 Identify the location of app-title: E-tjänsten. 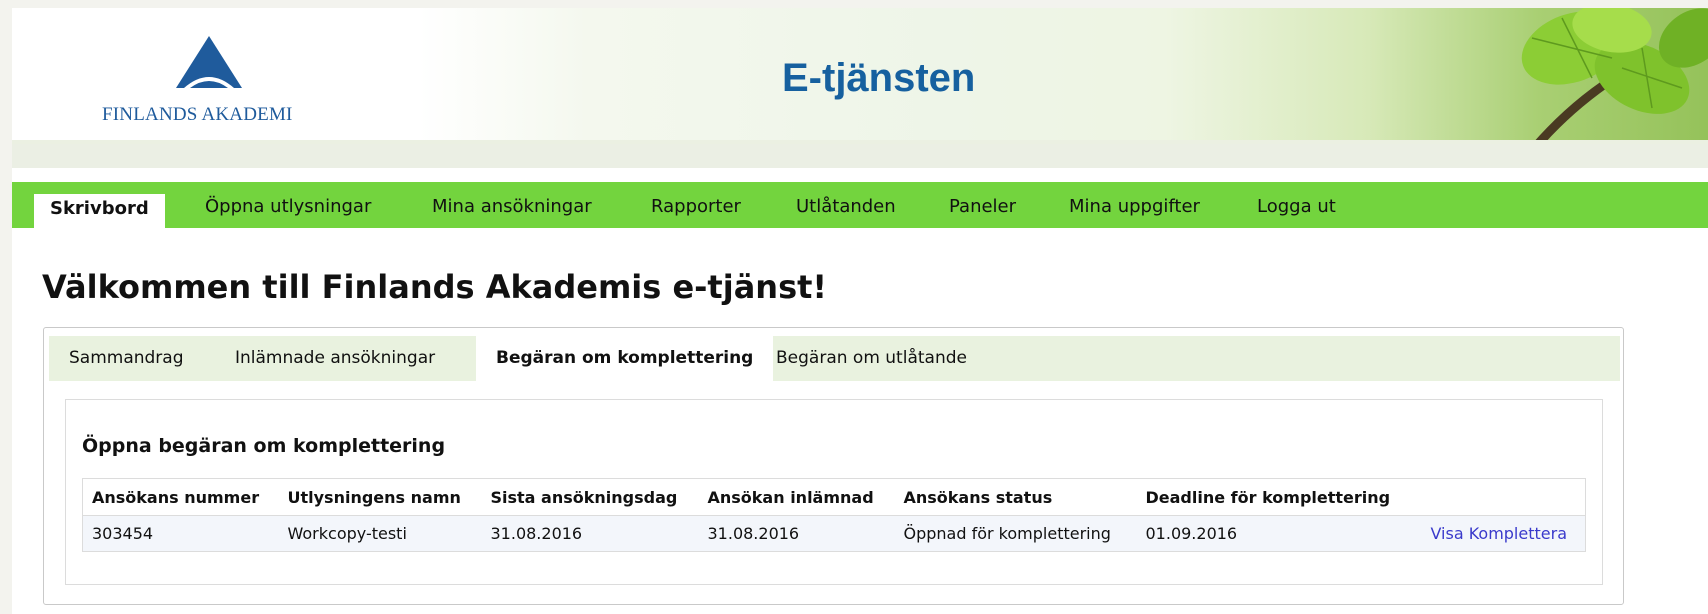
(879, 78).